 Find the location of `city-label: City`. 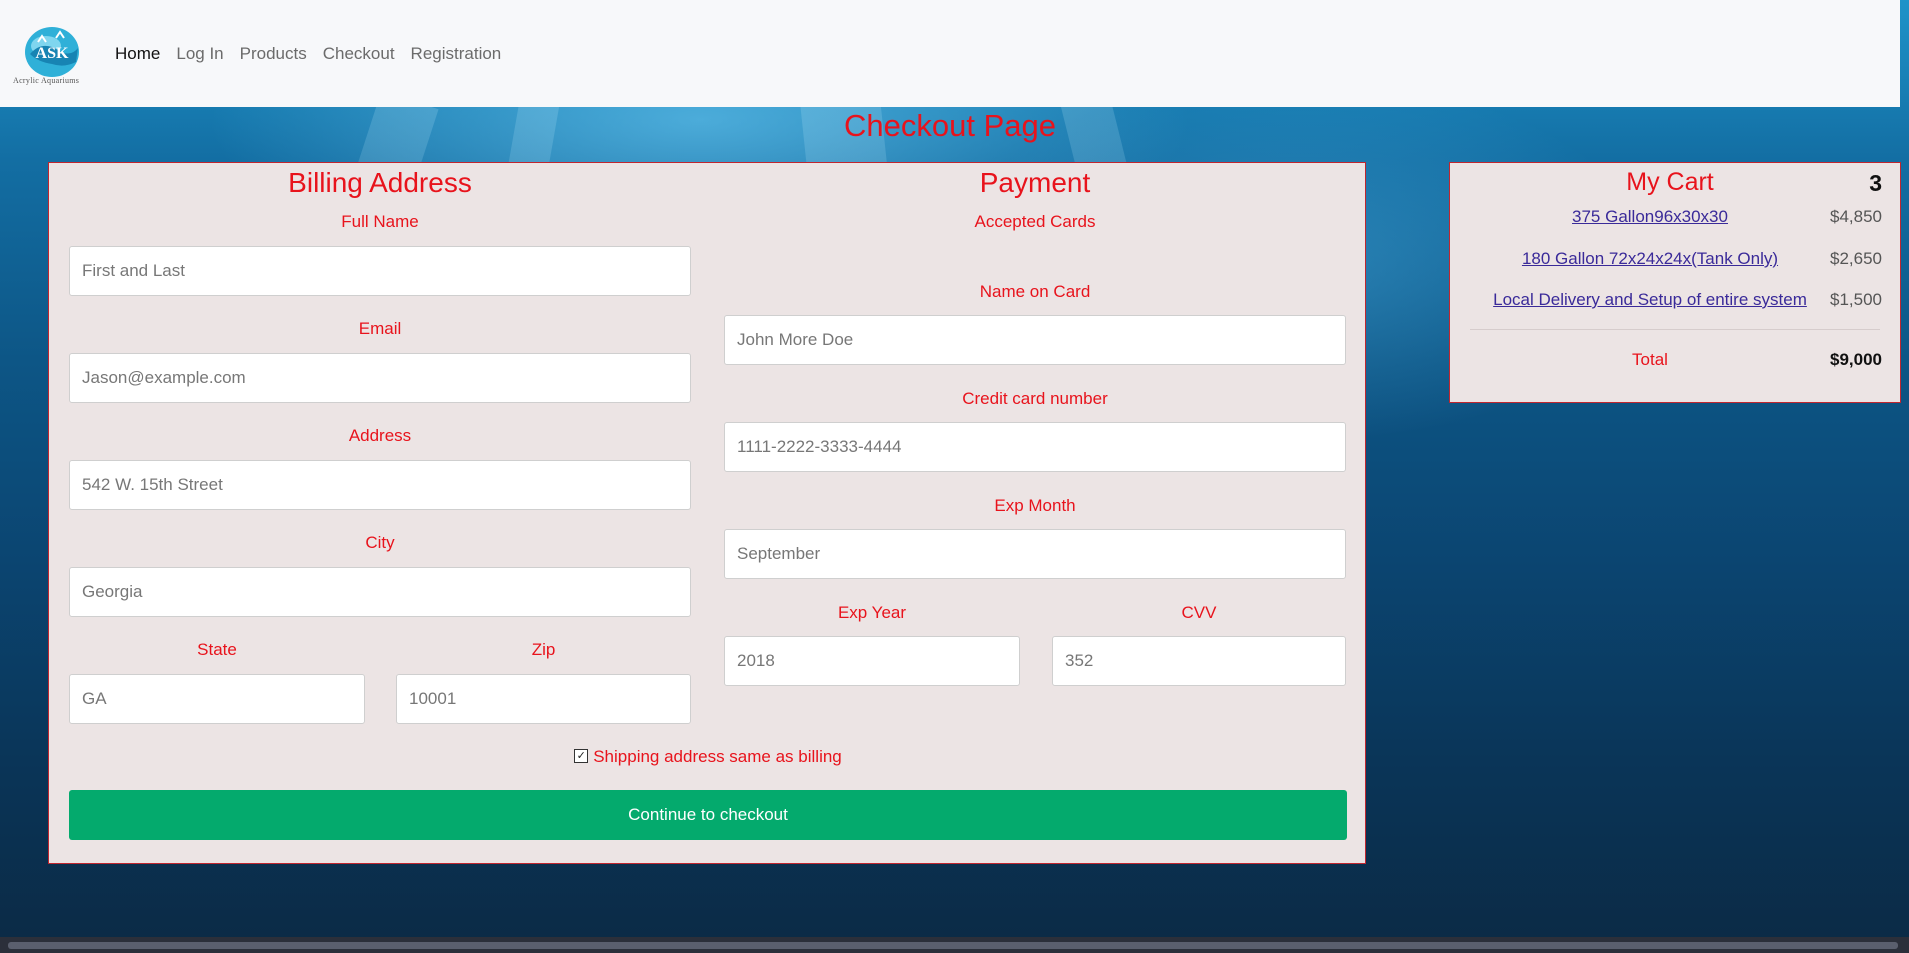

city-label: City is located at coordinates (380, 542).